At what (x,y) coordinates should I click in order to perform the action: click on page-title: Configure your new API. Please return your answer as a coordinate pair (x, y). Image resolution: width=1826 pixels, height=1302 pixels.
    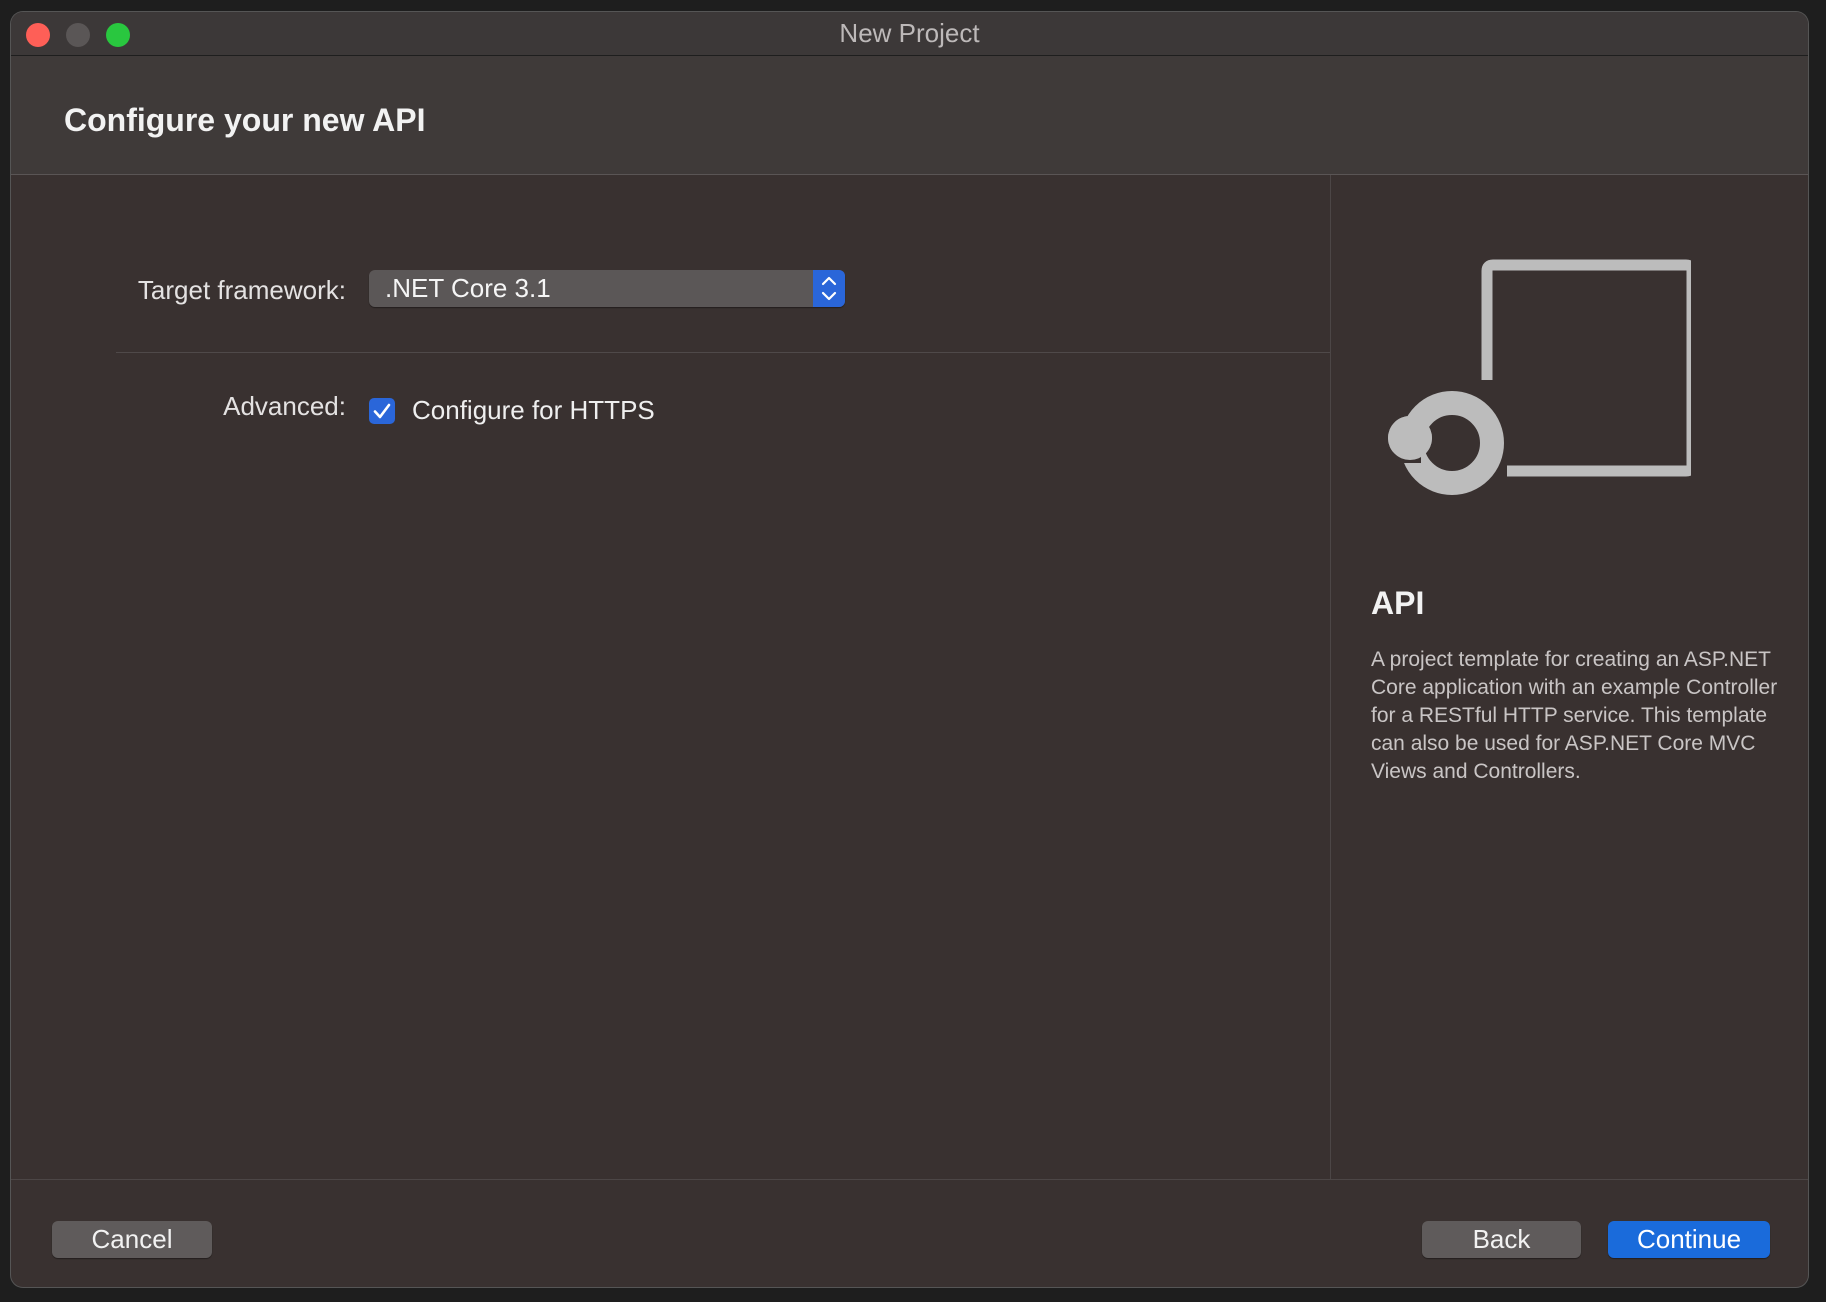
    Looking at the image, I should click on (245, 120).